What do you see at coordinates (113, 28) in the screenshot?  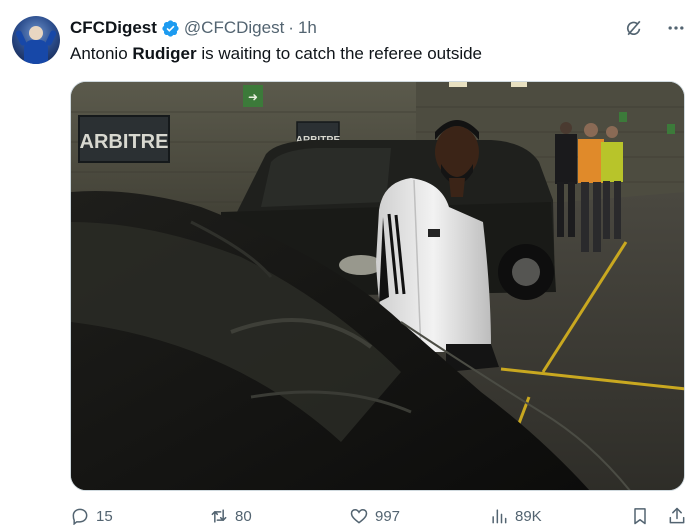 I see `display-name: CFCDigest` at bounding box center [113, 28].